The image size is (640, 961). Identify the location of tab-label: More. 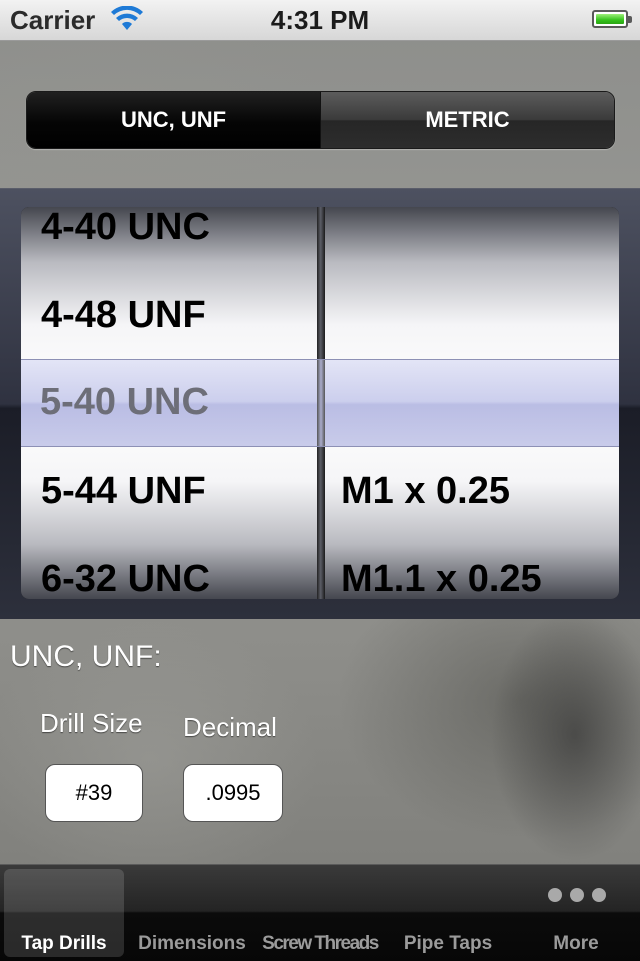
(576, 943).